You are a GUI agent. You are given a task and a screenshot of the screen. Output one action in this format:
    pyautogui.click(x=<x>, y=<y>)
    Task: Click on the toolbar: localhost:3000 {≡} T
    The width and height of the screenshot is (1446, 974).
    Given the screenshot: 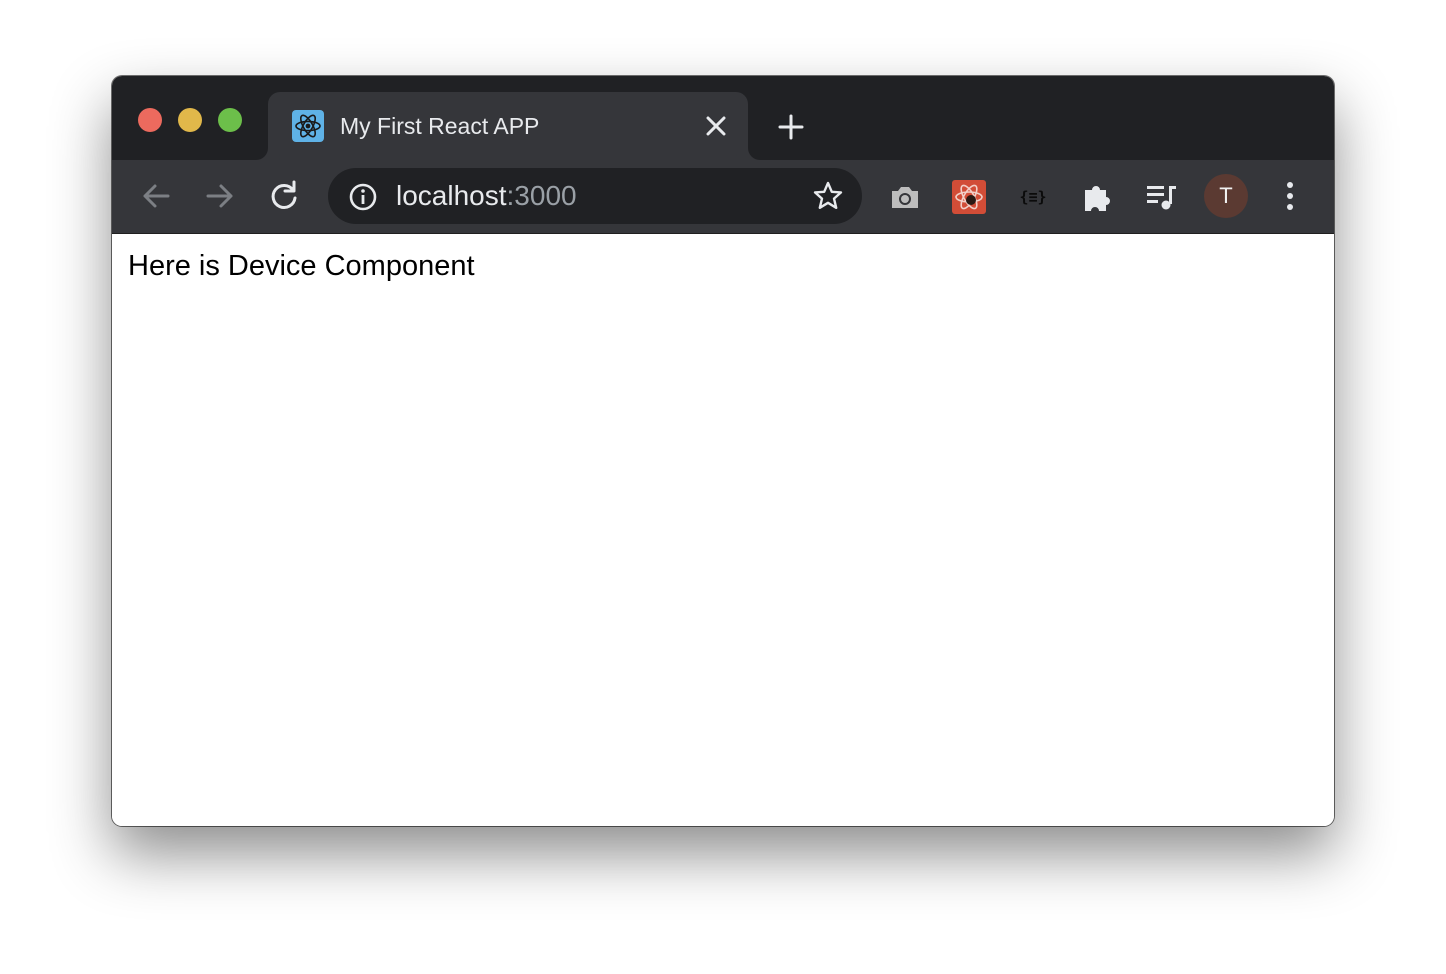 What is the action you would take?
    pyautogui.click(x=723, y=197)
    